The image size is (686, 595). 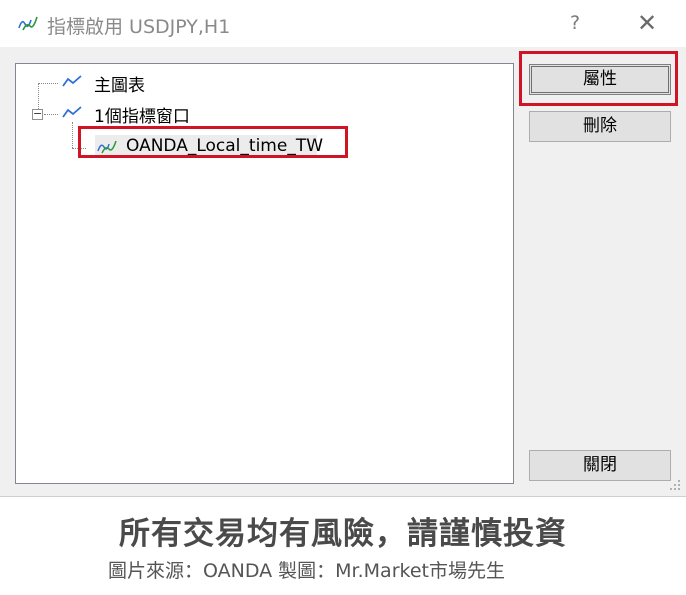 I want to click on tree-item-indicator-window: 1個指標窗口, so click(x=142, y=114).